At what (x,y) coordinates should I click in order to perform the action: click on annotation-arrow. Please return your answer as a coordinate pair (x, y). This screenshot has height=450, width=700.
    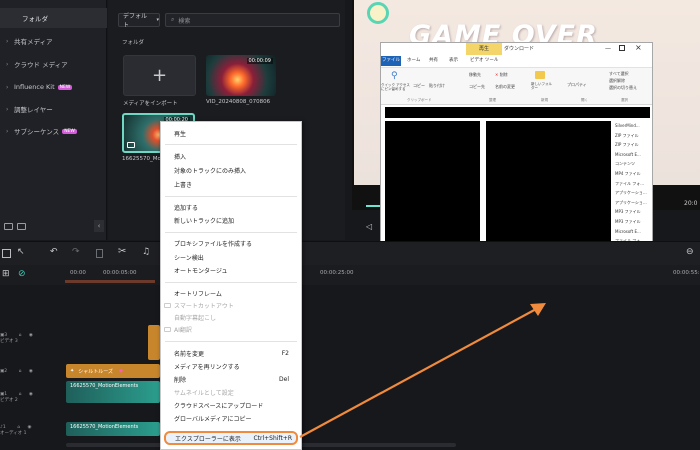
    Looking at the image, I should click on (422, 370).